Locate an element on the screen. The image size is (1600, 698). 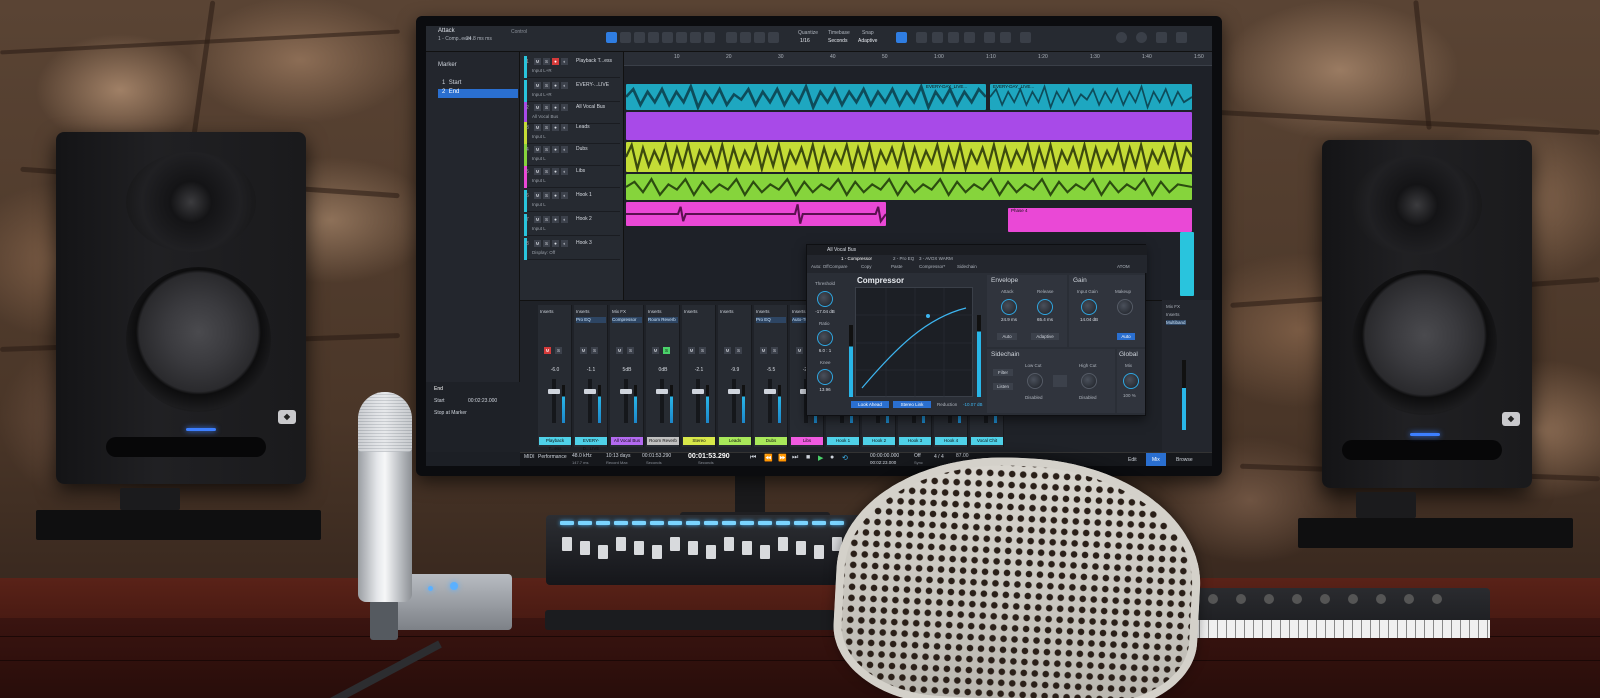
track-header: 1 M S ● ◐ Playback T...ess Input L+R is located at coordinates (572, 67).